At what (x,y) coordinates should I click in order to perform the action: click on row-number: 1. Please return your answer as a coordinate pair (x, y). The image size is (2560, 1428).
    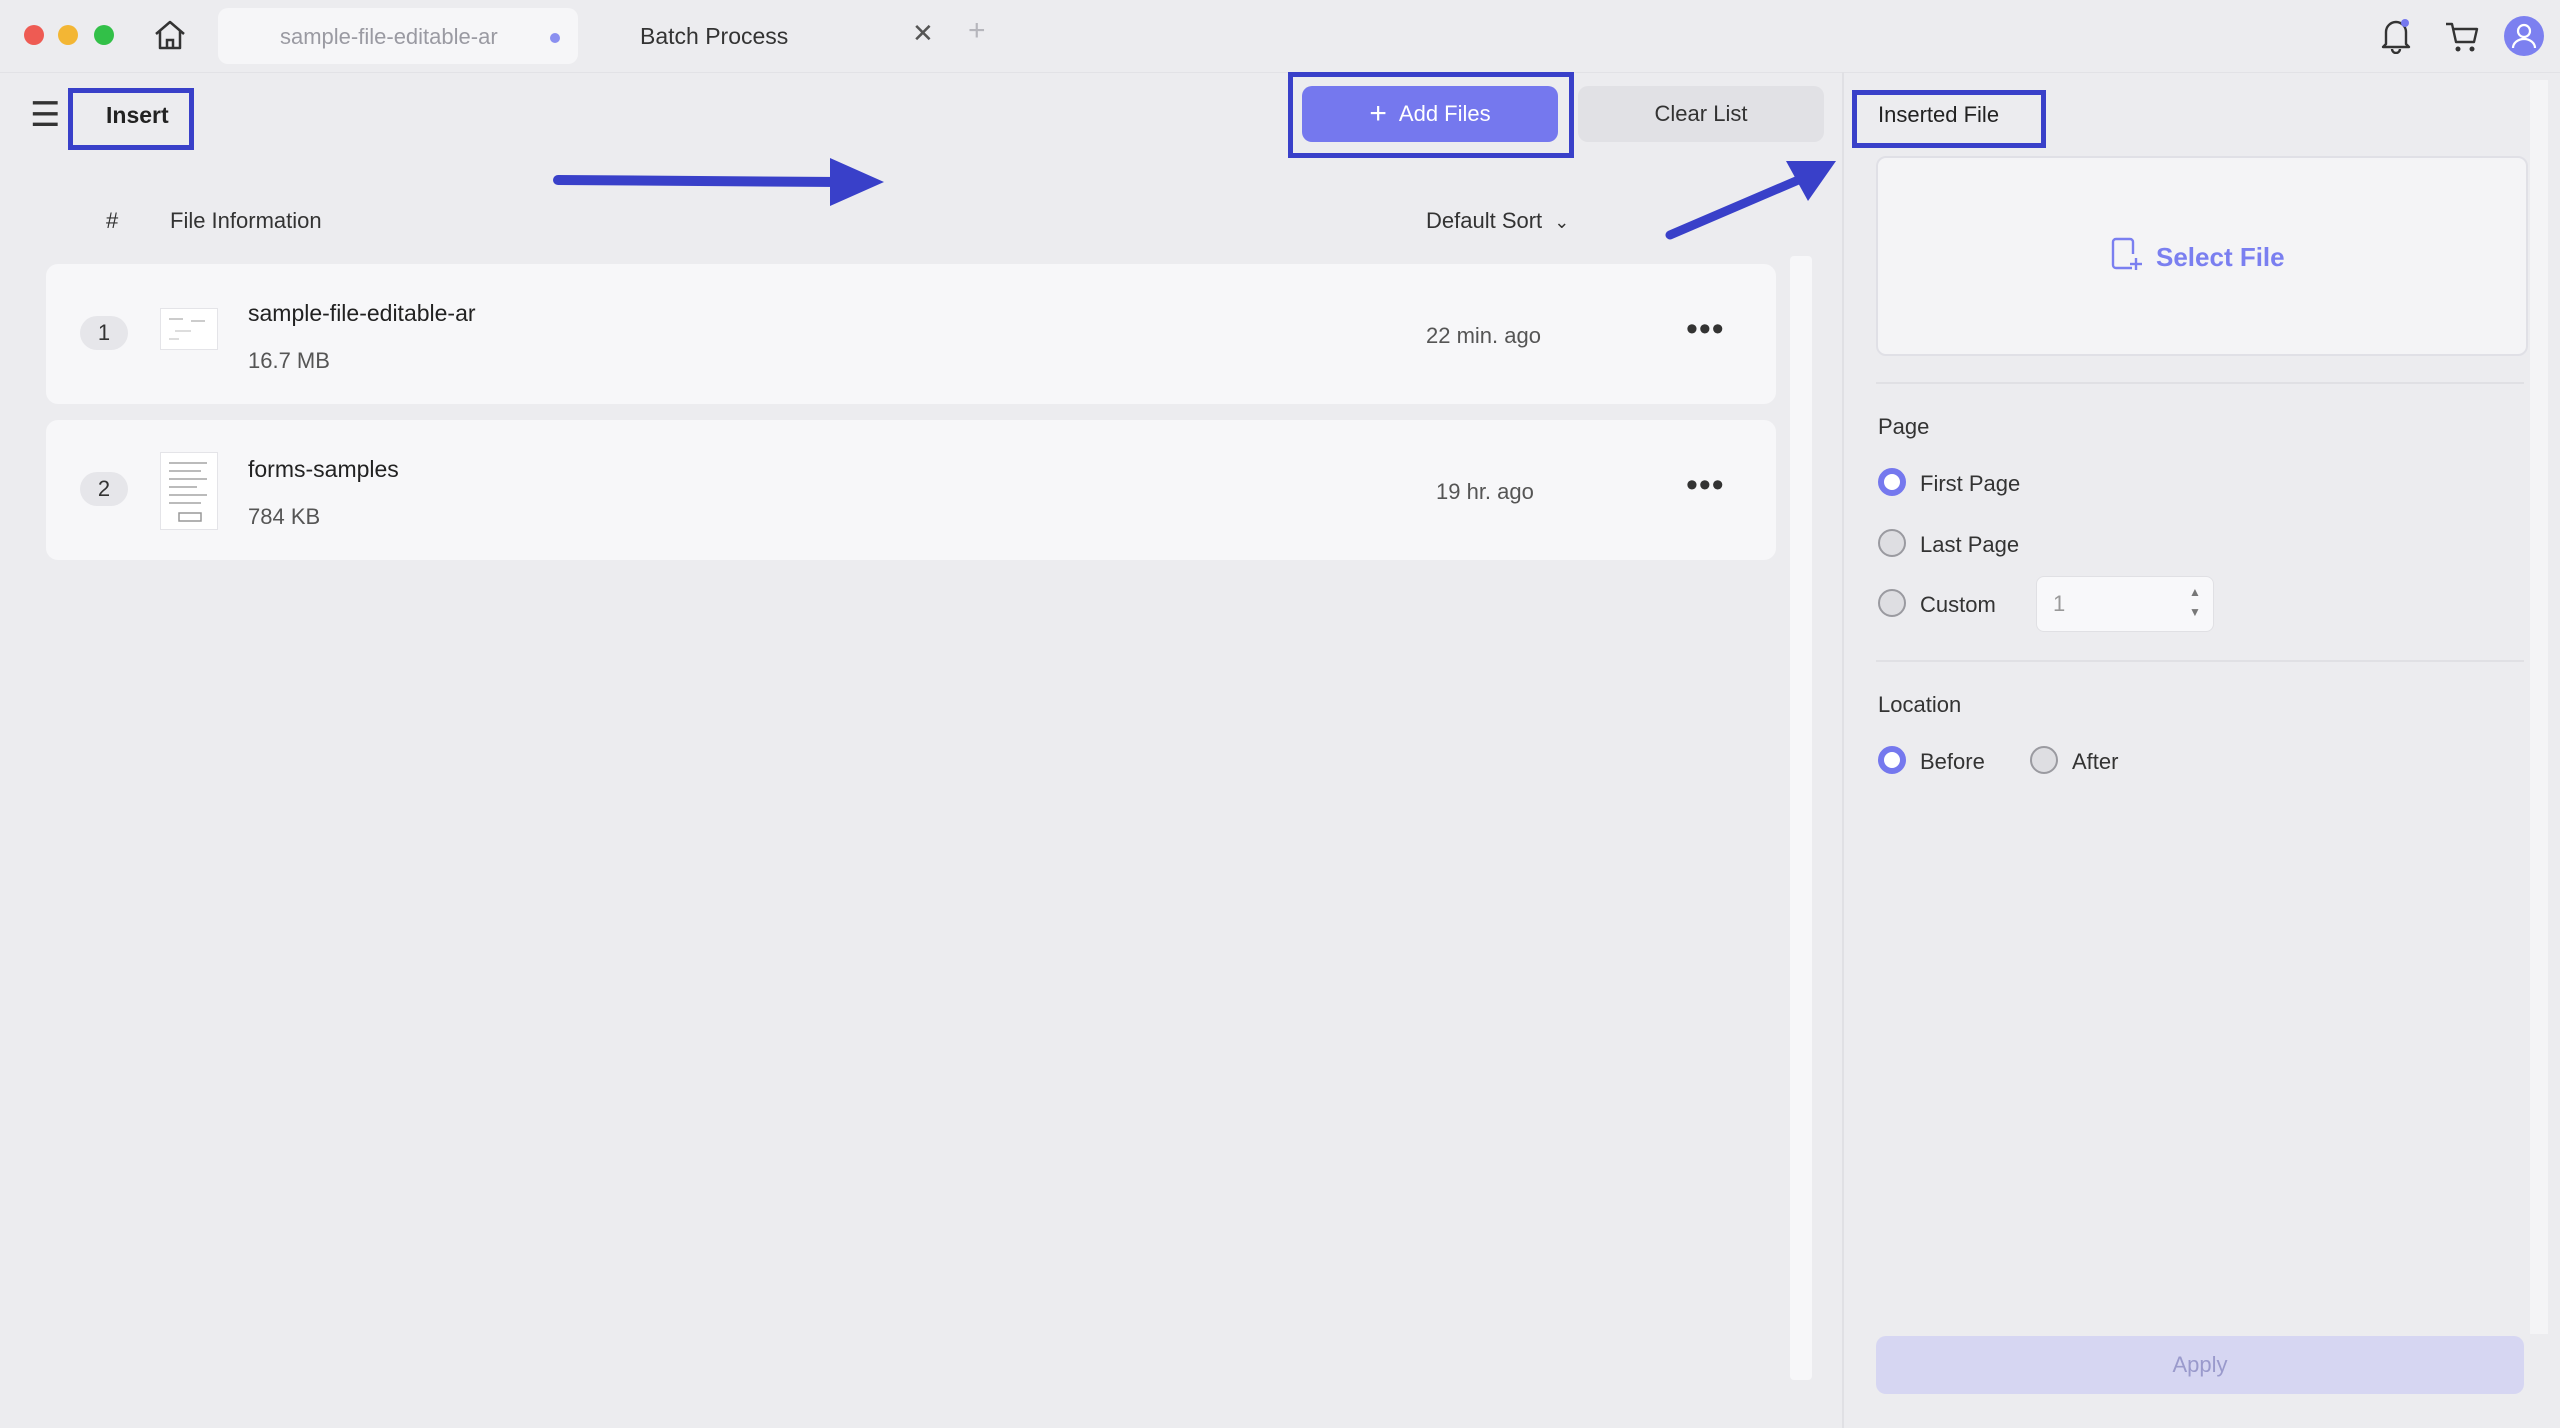
    Looking at the image, I should click on (104, 333).